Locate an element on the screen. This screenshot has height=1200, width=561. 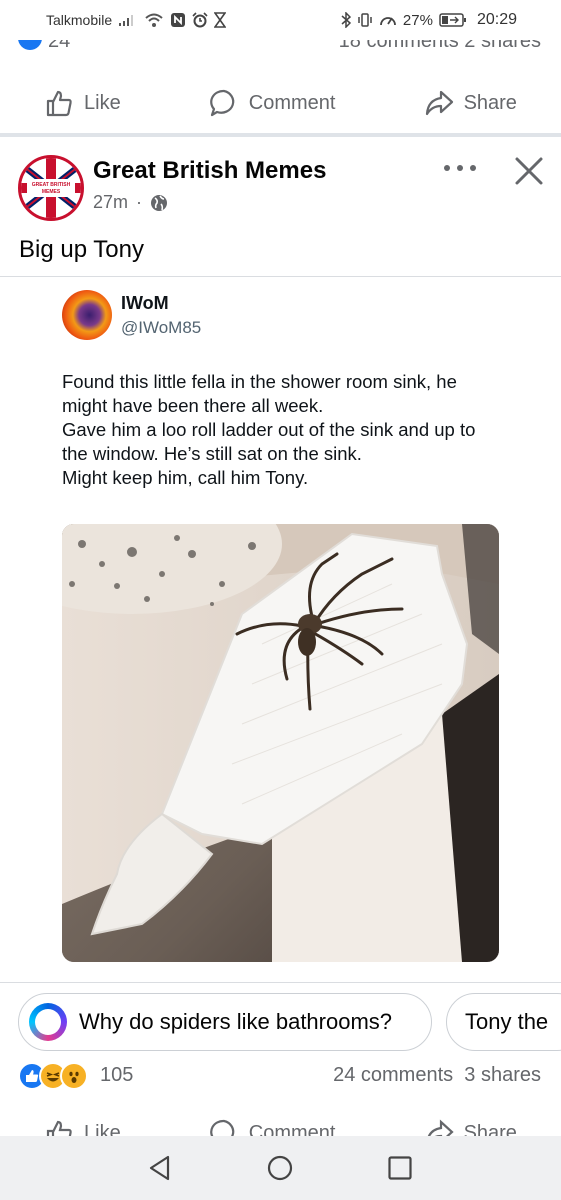
nfc-icon is located at coordinates (178, 20).